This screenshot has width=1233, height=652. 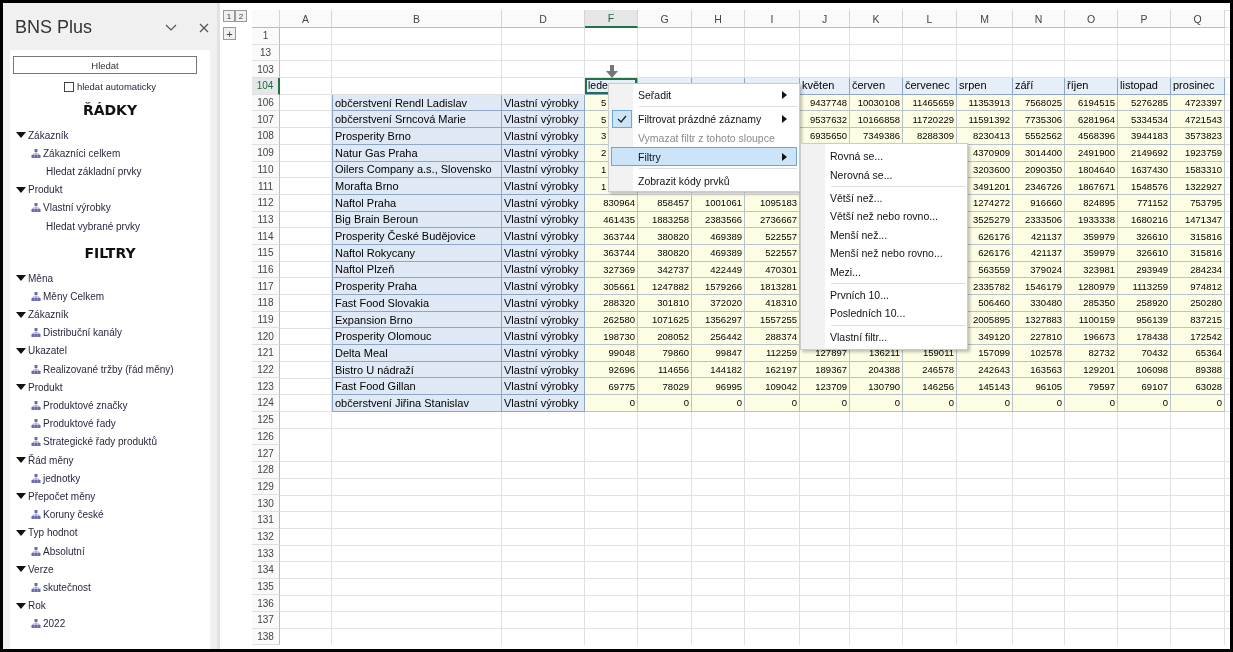 I want to click on row-header: 1, so click(x=266, y=36).